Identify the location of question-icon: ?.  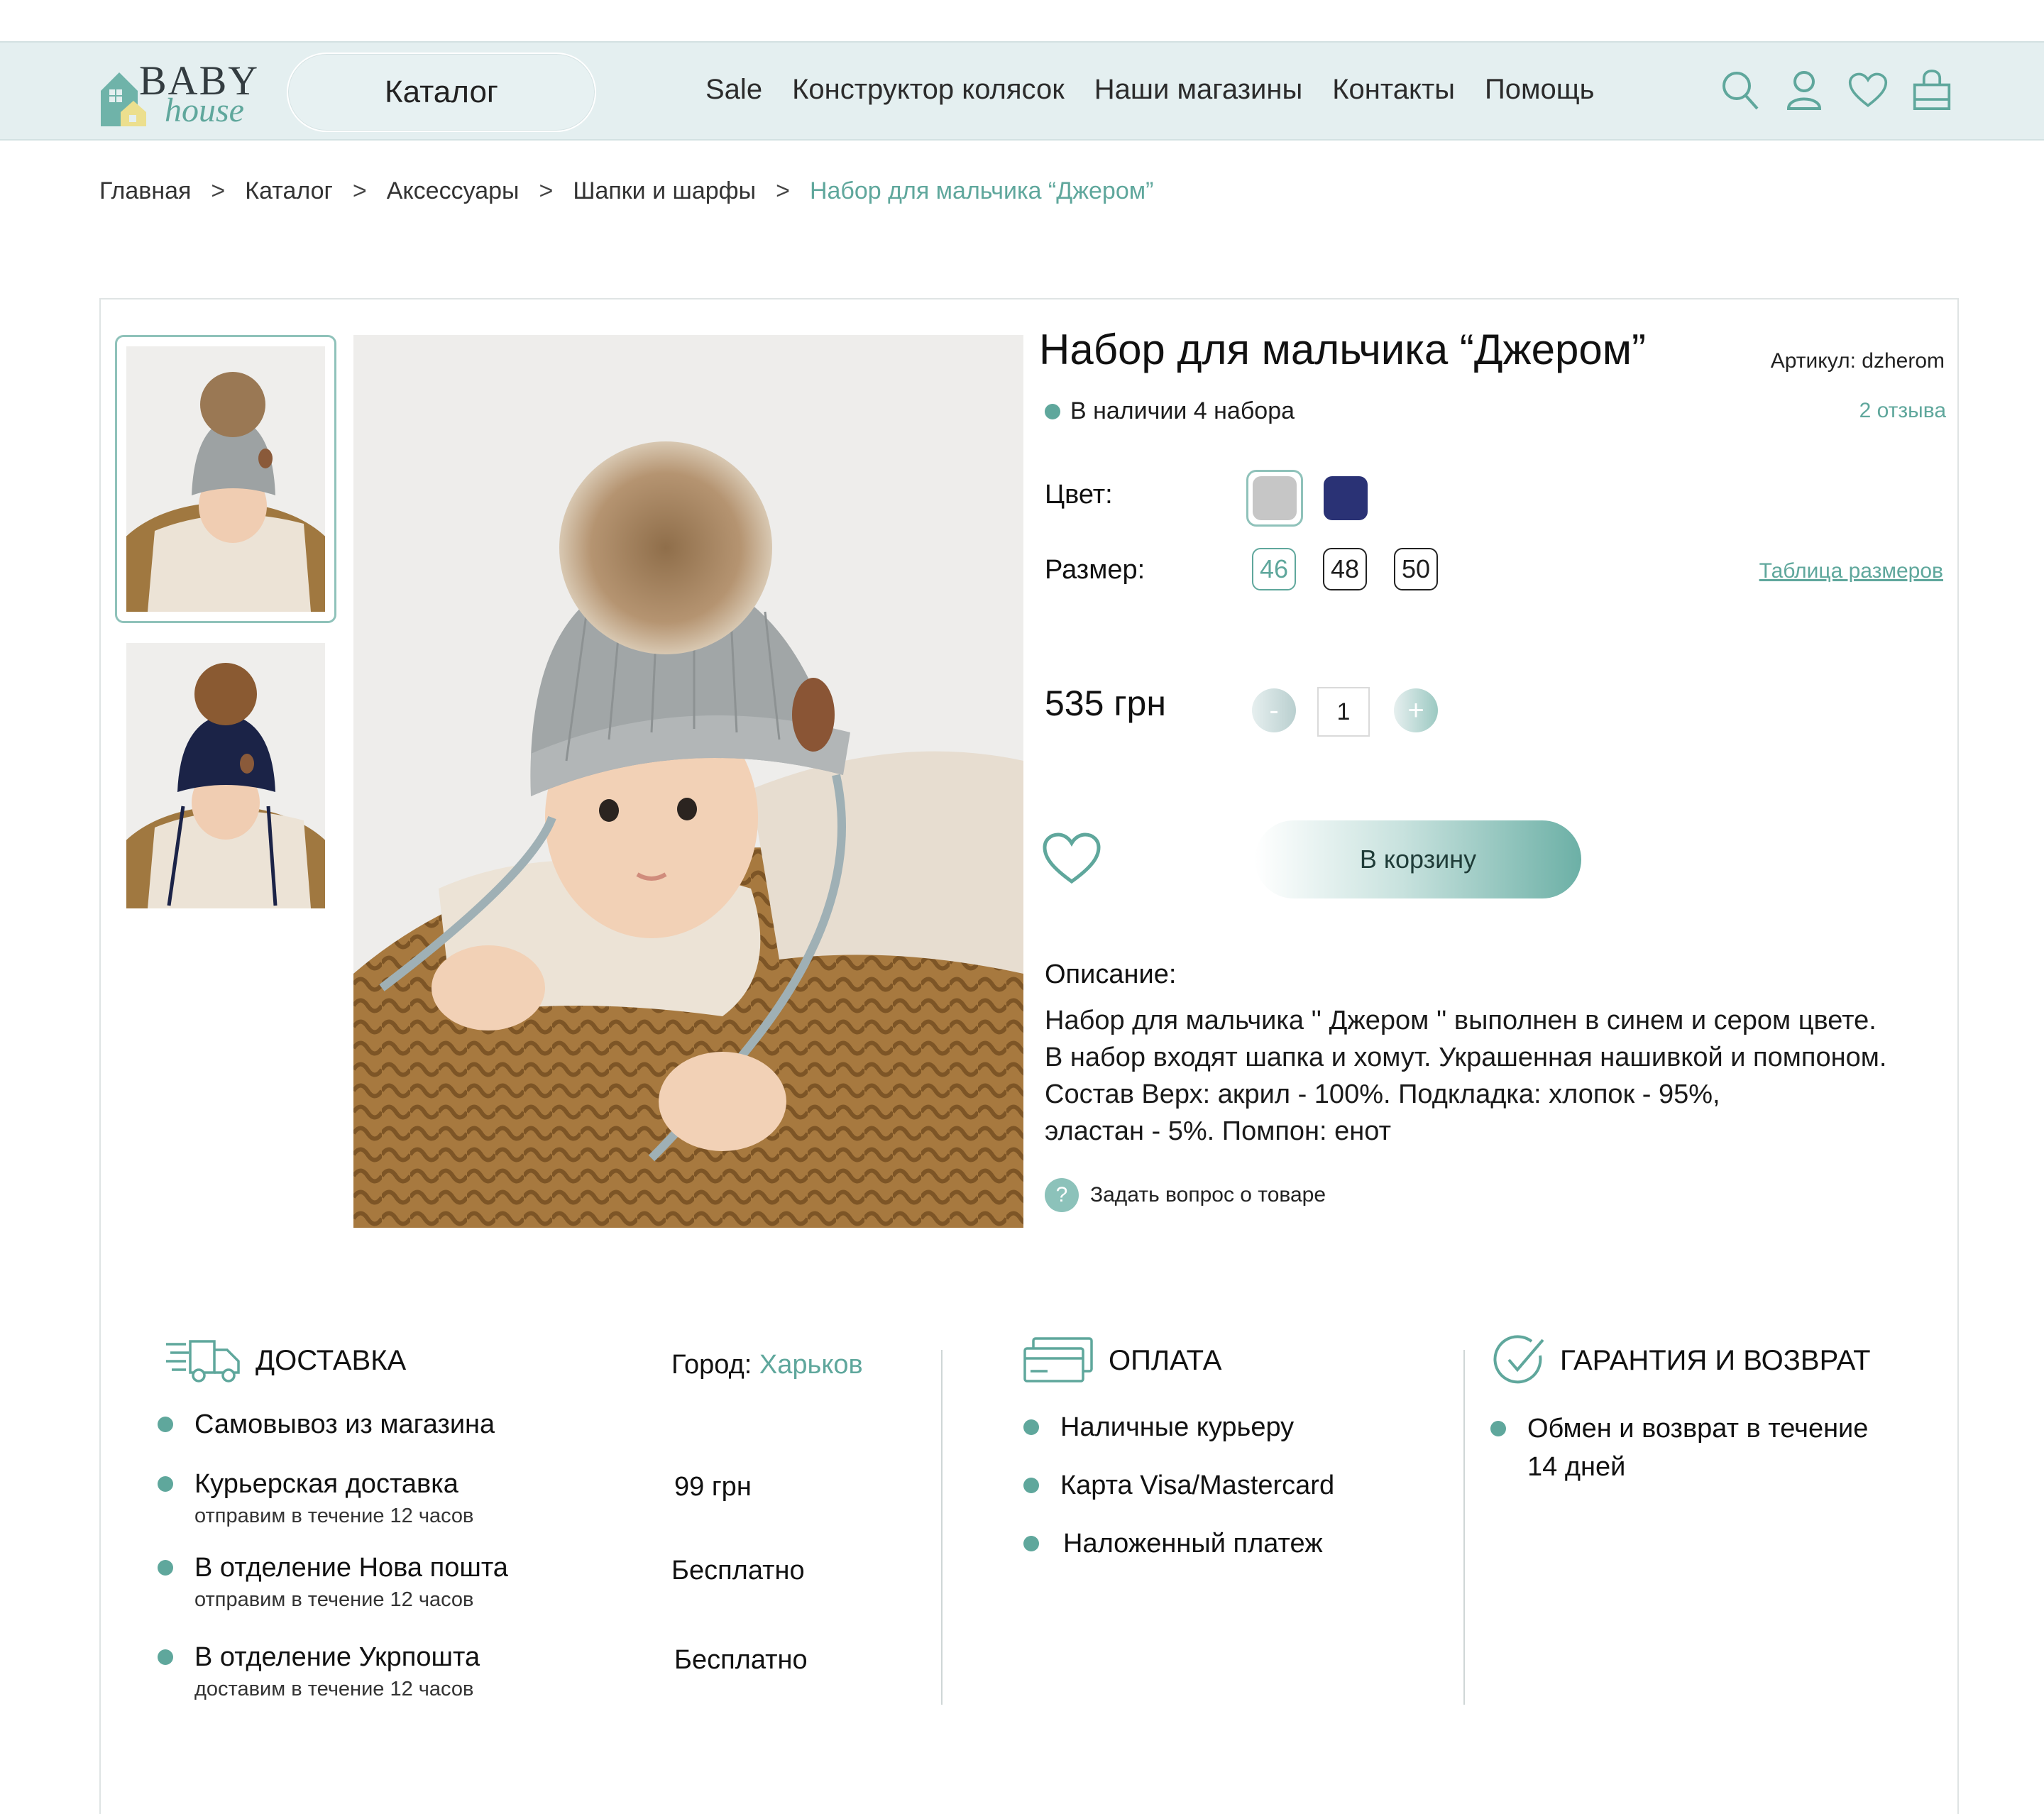
(1062, 1195).